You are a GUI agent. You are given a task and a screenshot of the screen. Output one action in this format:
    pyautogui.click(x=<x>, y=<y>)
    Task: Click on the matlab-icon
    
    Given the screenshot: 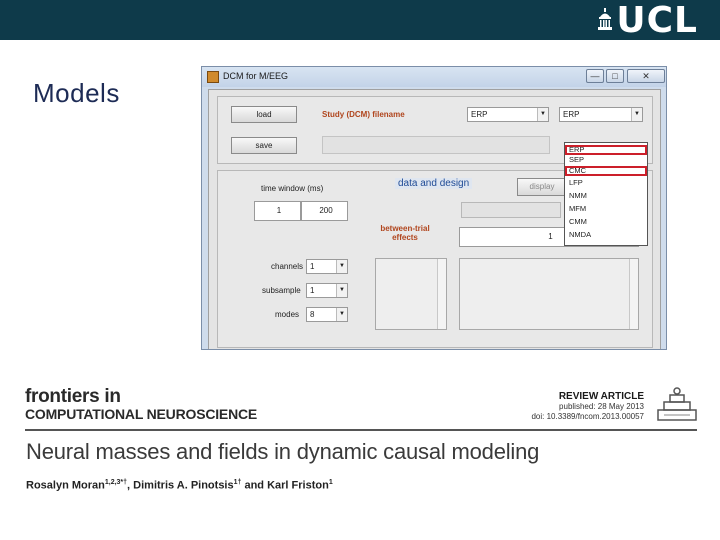 What is the action you would take?
    pyautogui.click(x=213, y=77)
    